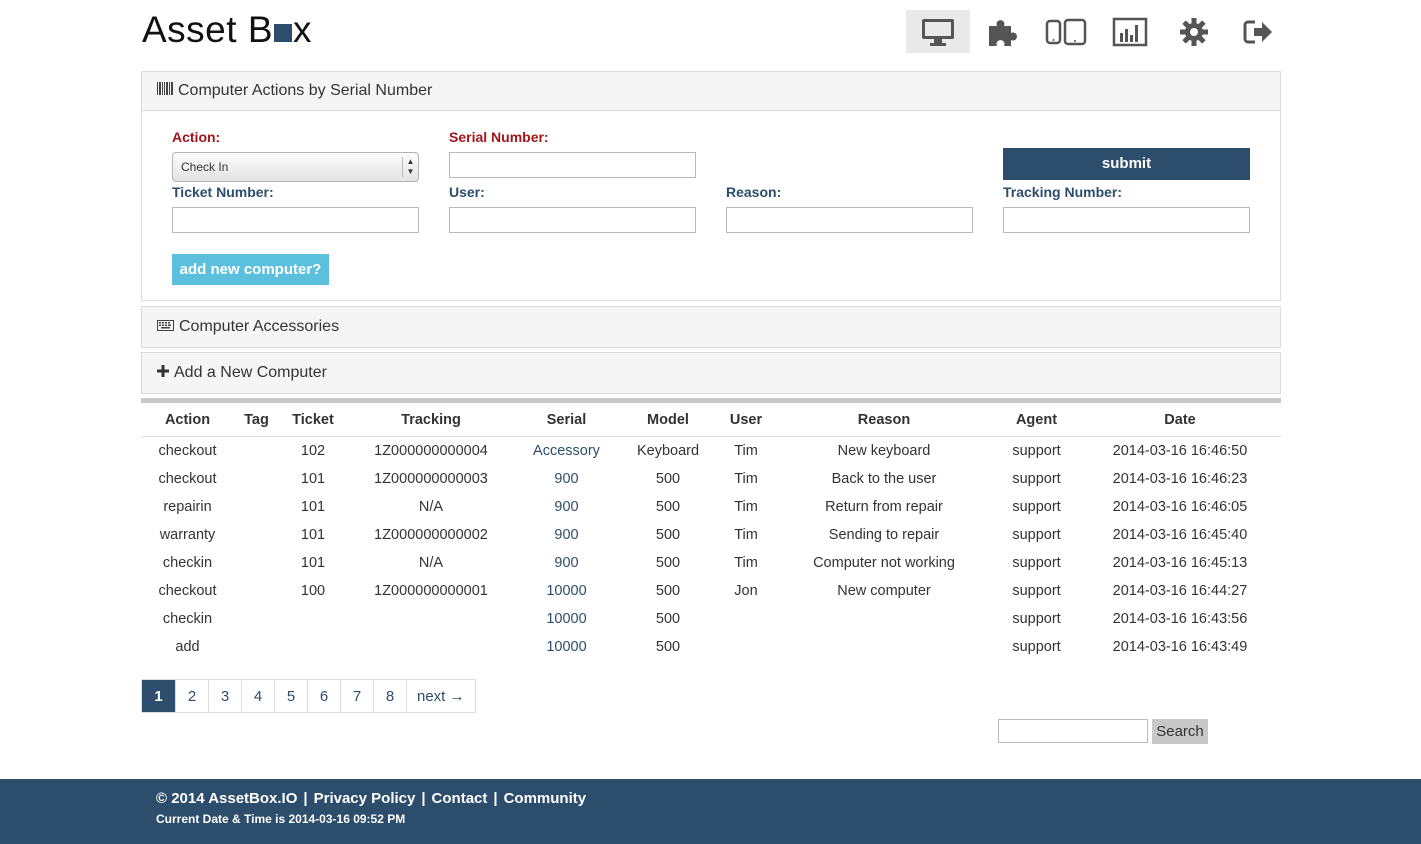 The height and width of the screenshot is (844, 1421). What do you see at coordinates (313, 450) in the screenshot?
I see `table-cell: 102` at bounding box center [313, 450].